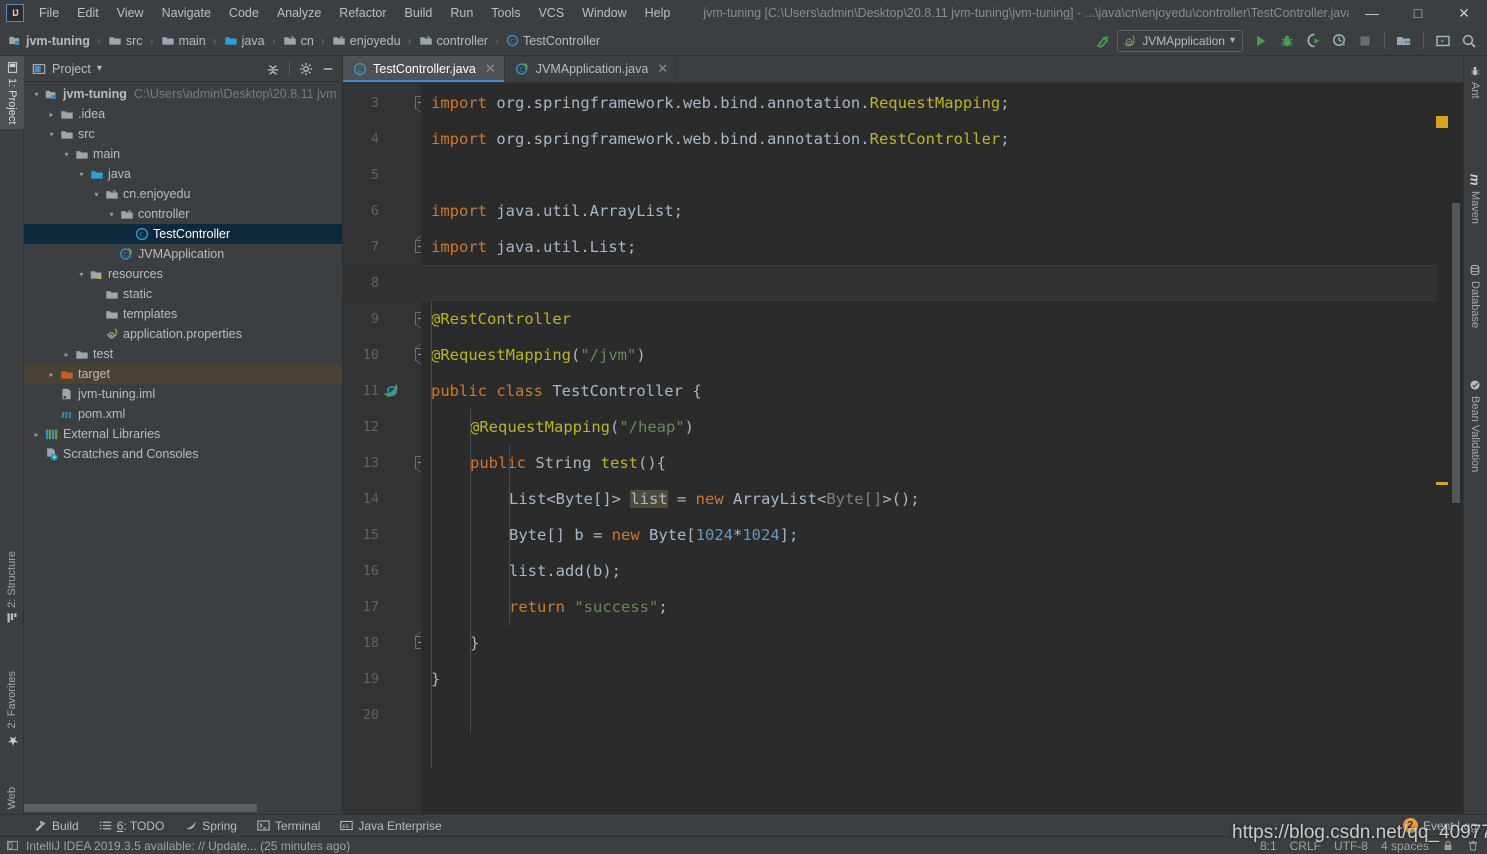 The image size is (1487, 854). I want to click on sidebar-item-database: Database, so click(1475, 296).